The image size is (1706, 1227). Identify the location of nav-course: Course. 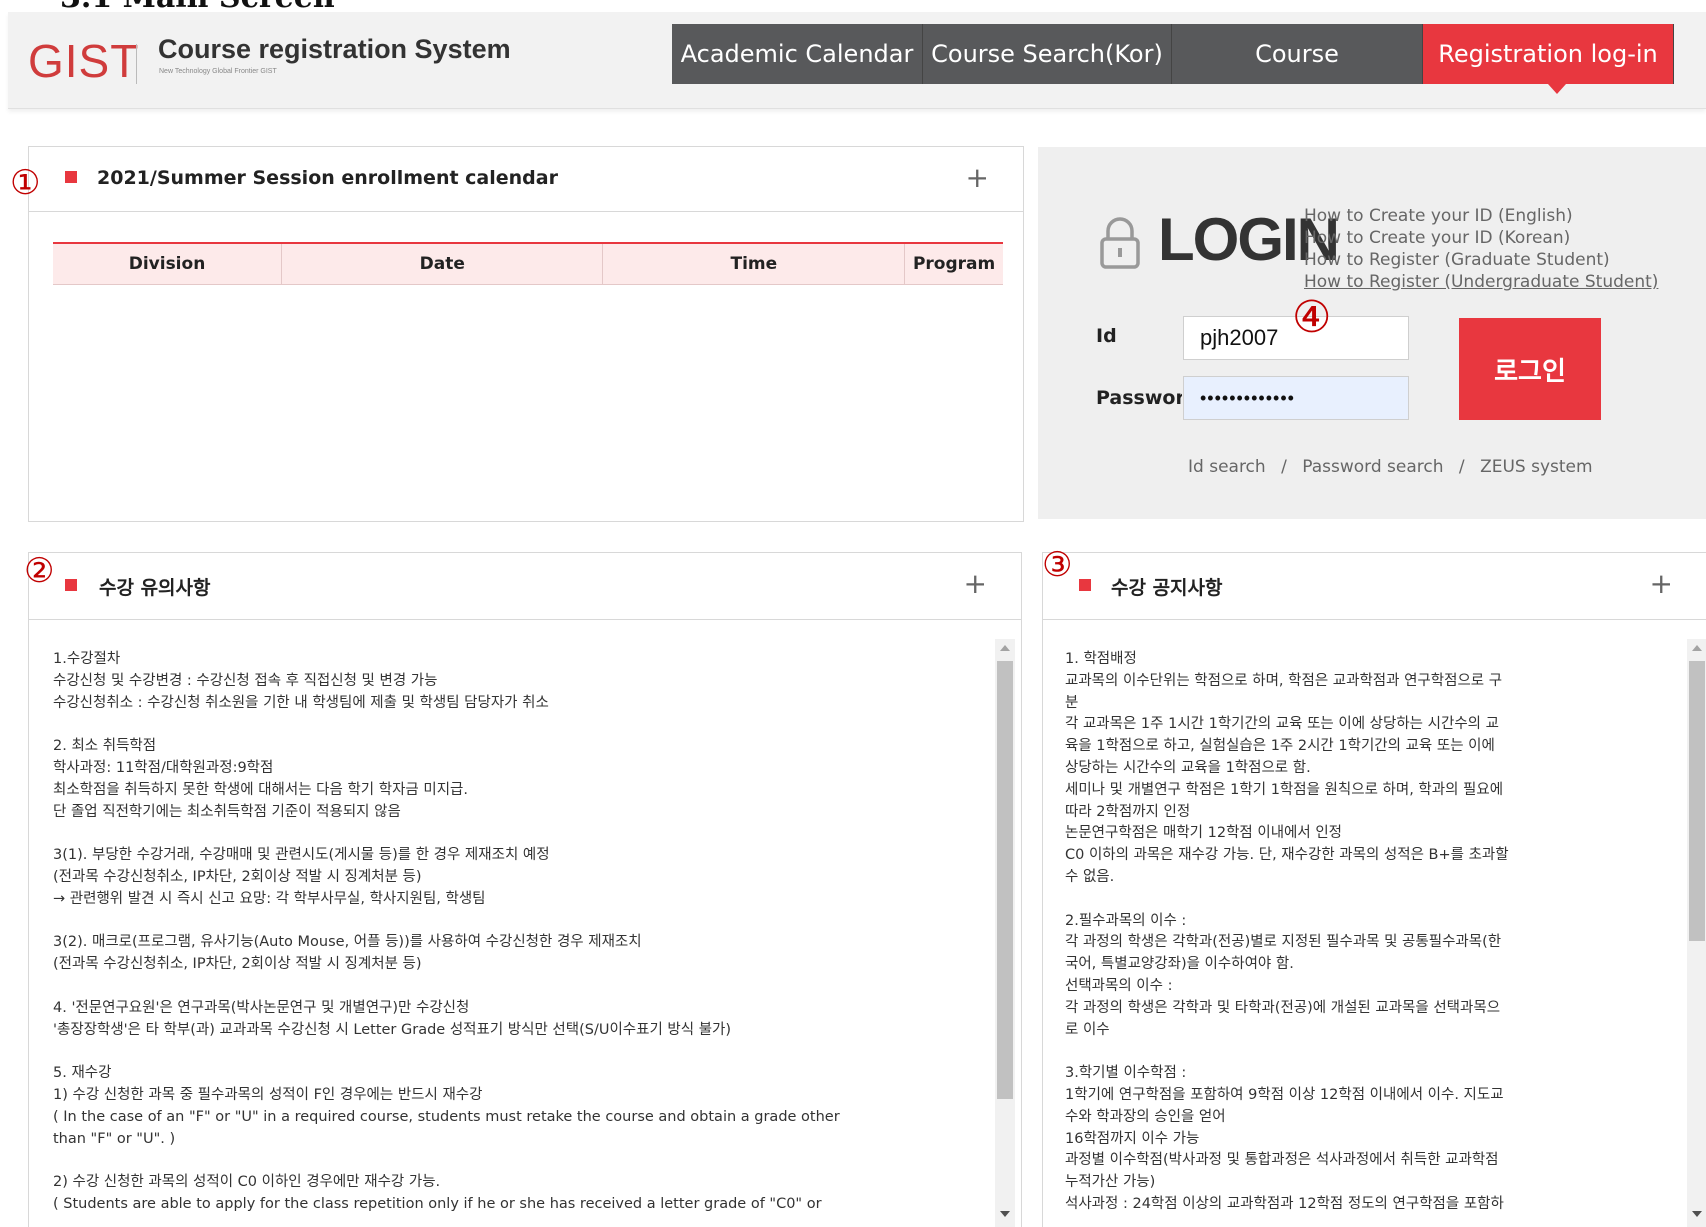
(1297, 54).